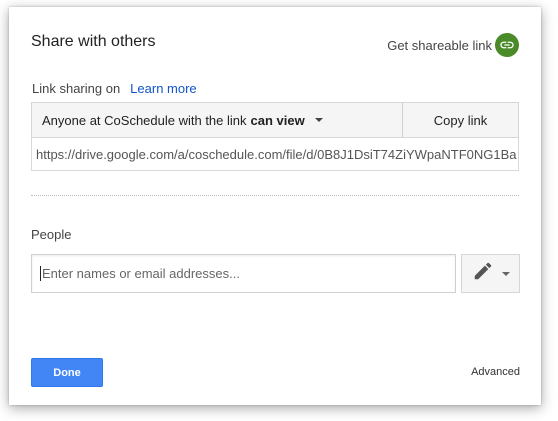 The width and height of the screenshot is (558, 421). I want to click on divider, so click(275, 195).